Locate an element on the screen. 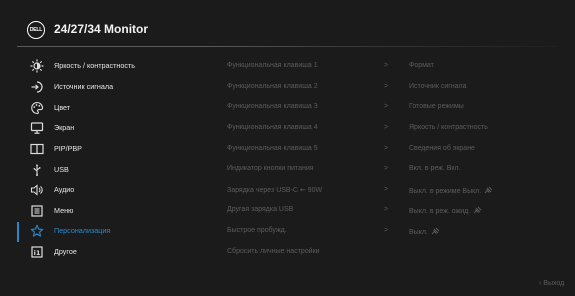 This screenshot has width=575, height=296. audio-icon is located at coordinates (37, 190).